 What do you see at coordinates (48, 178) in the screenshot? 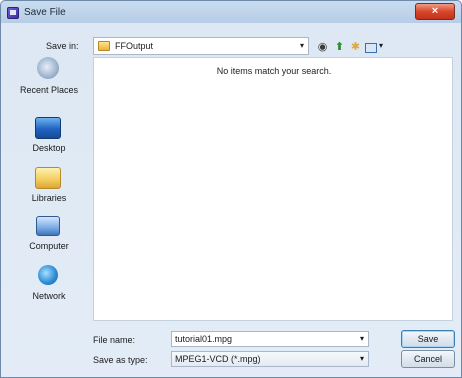
I see `libraries-icon` at bounding box center [48, 178].